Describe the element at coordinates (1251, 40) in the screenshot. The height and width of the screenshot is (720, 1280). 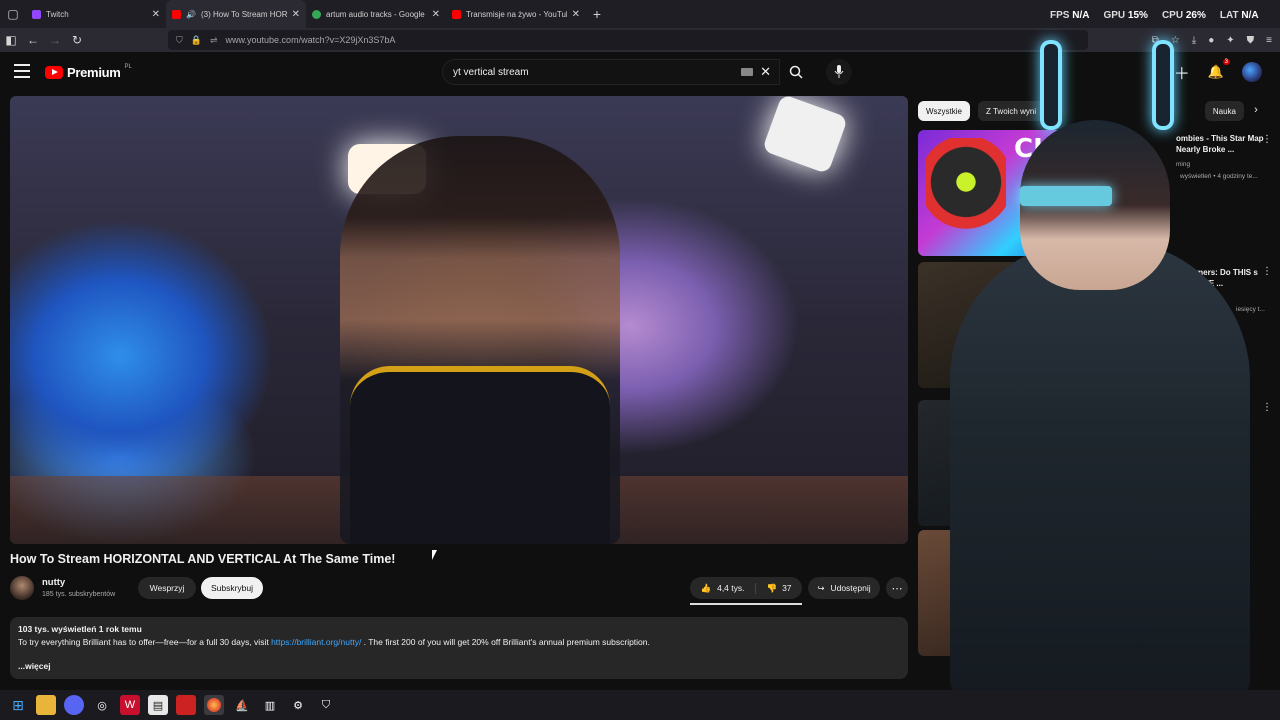
I see `ublock-icon: ⛊` at that location.